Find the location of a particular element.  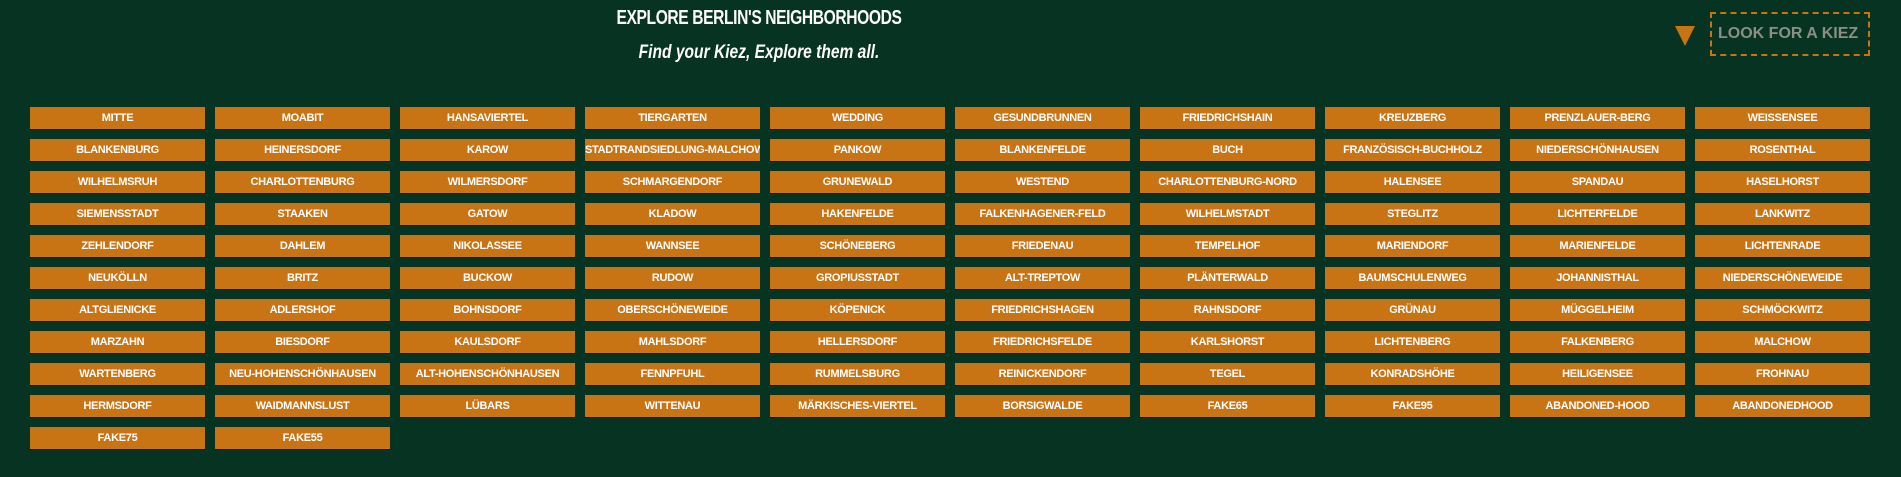

neighborhood-button: KARLSHORST is located at coordinates (1227, 342).